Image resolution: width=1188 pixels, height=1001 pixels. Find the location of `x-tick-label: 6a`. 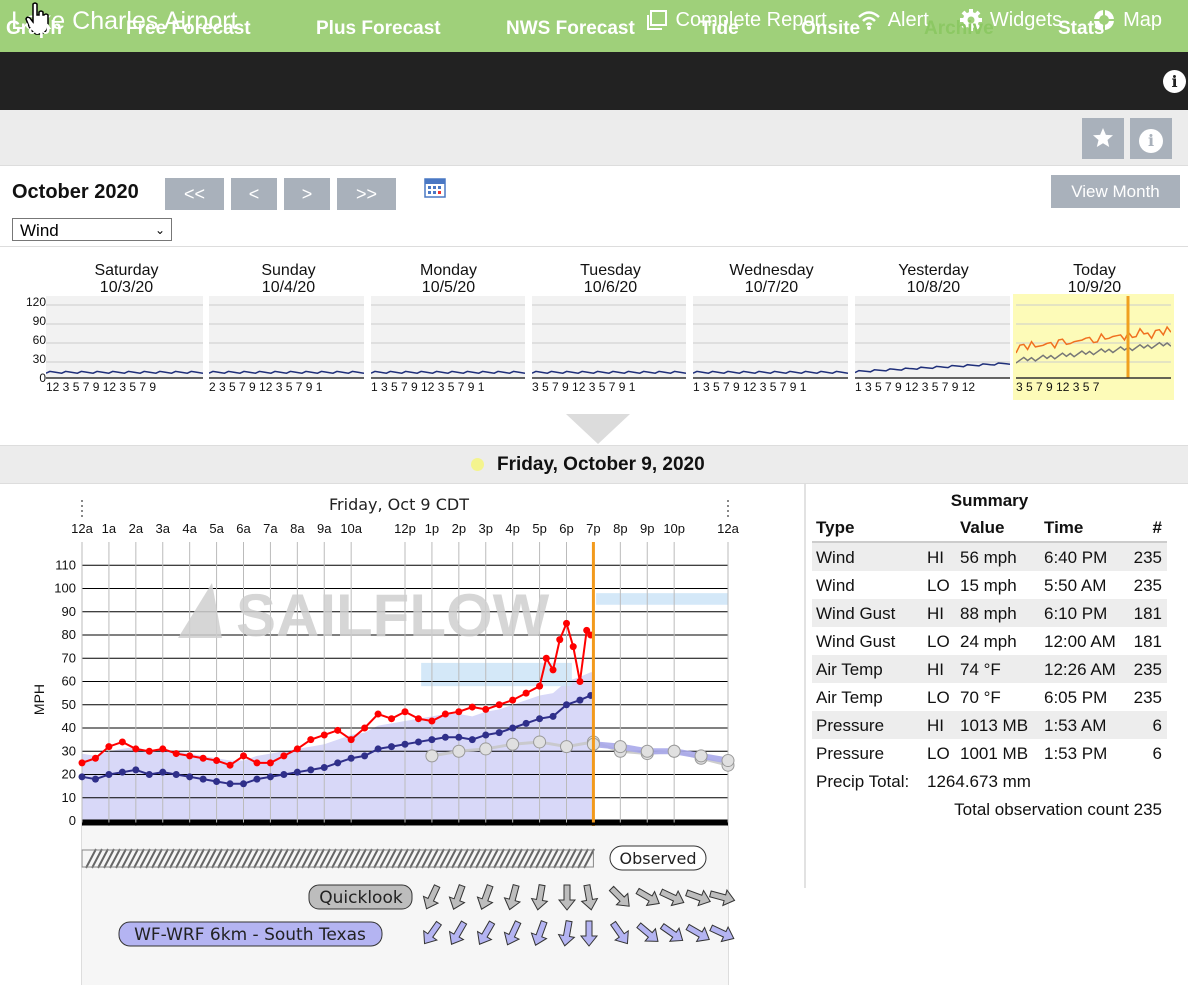

x-tick-label: 6a is located at coordinates (243, 528).